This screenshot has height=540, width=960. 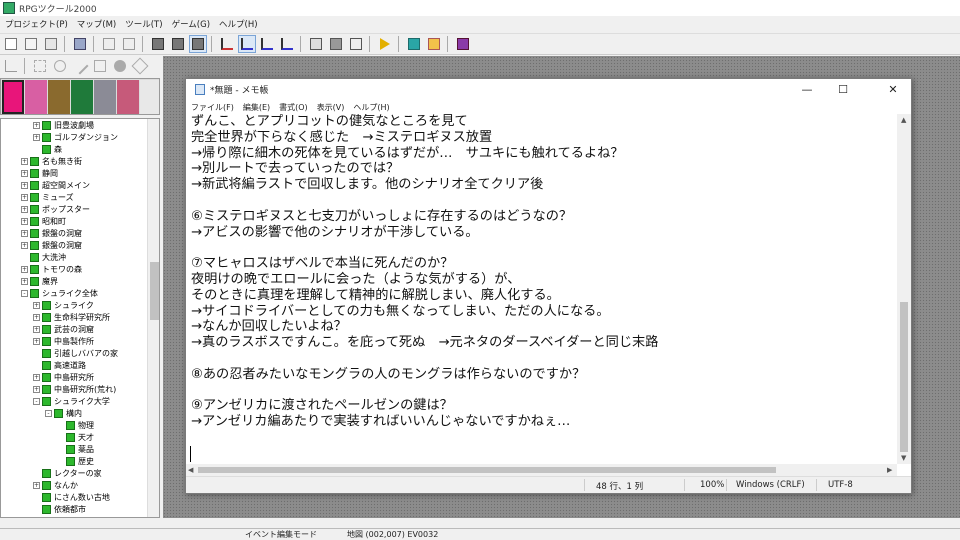 I want to click on tile-palette, so click(x=80, y=96).